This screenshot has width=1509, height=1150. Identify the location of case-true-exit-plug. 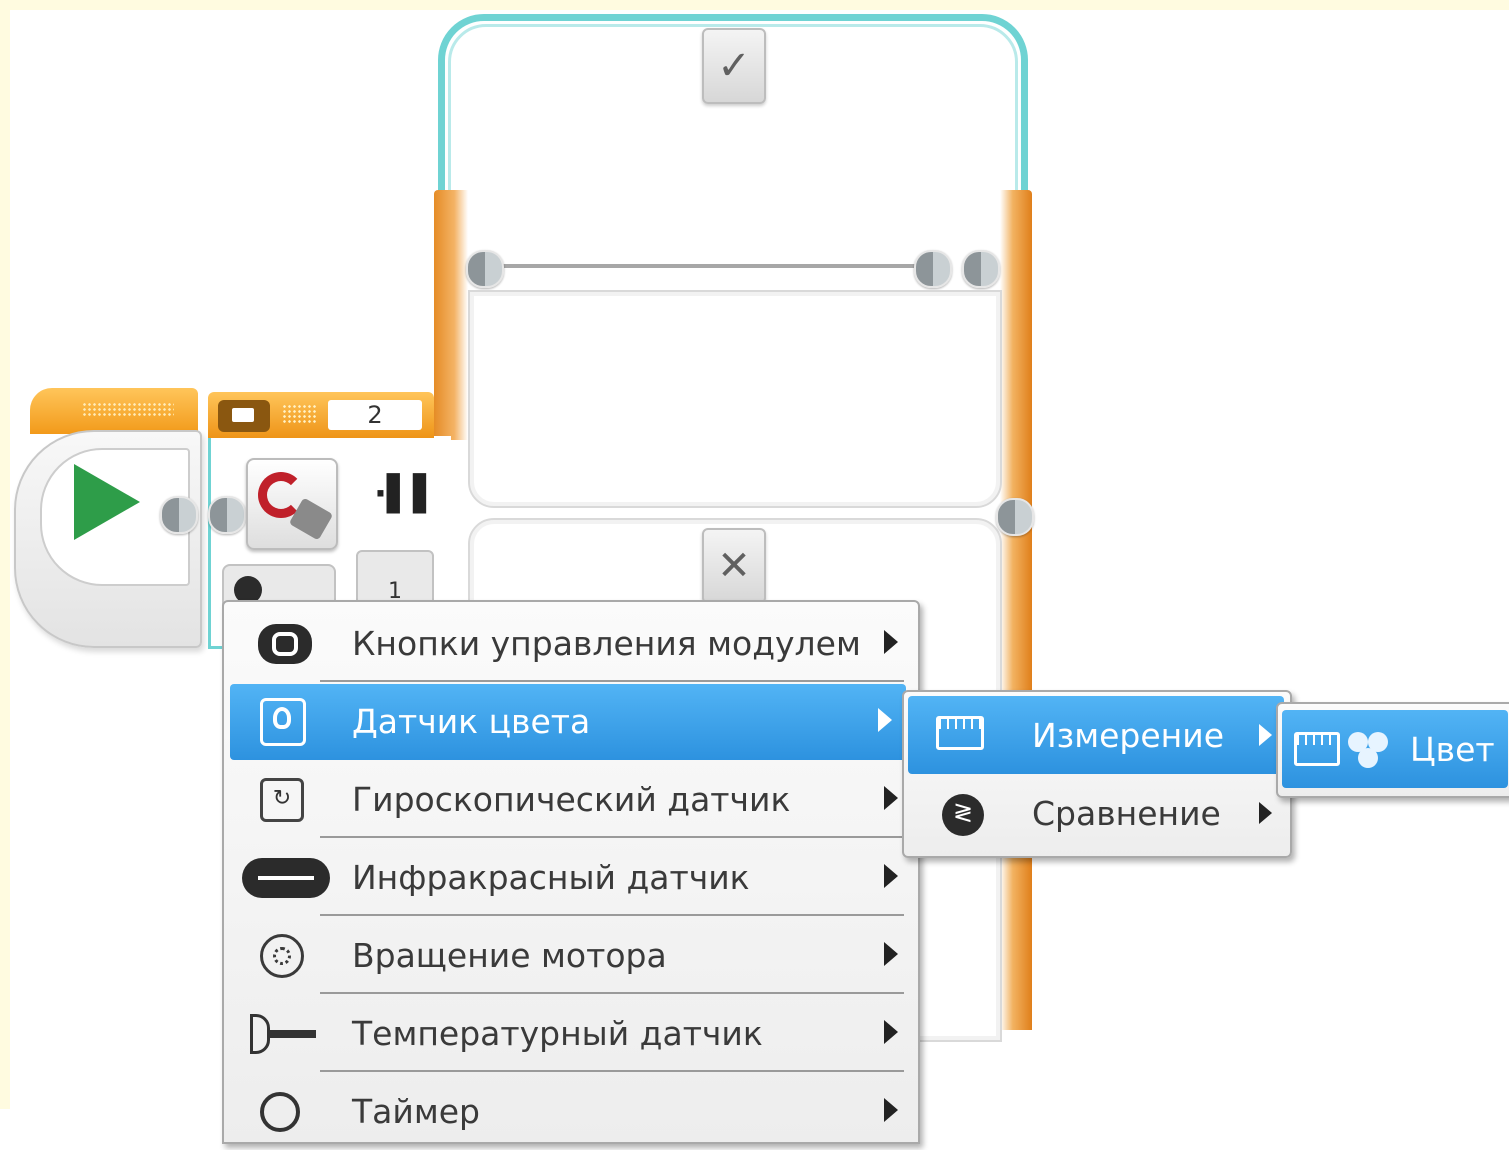
(933, 269).